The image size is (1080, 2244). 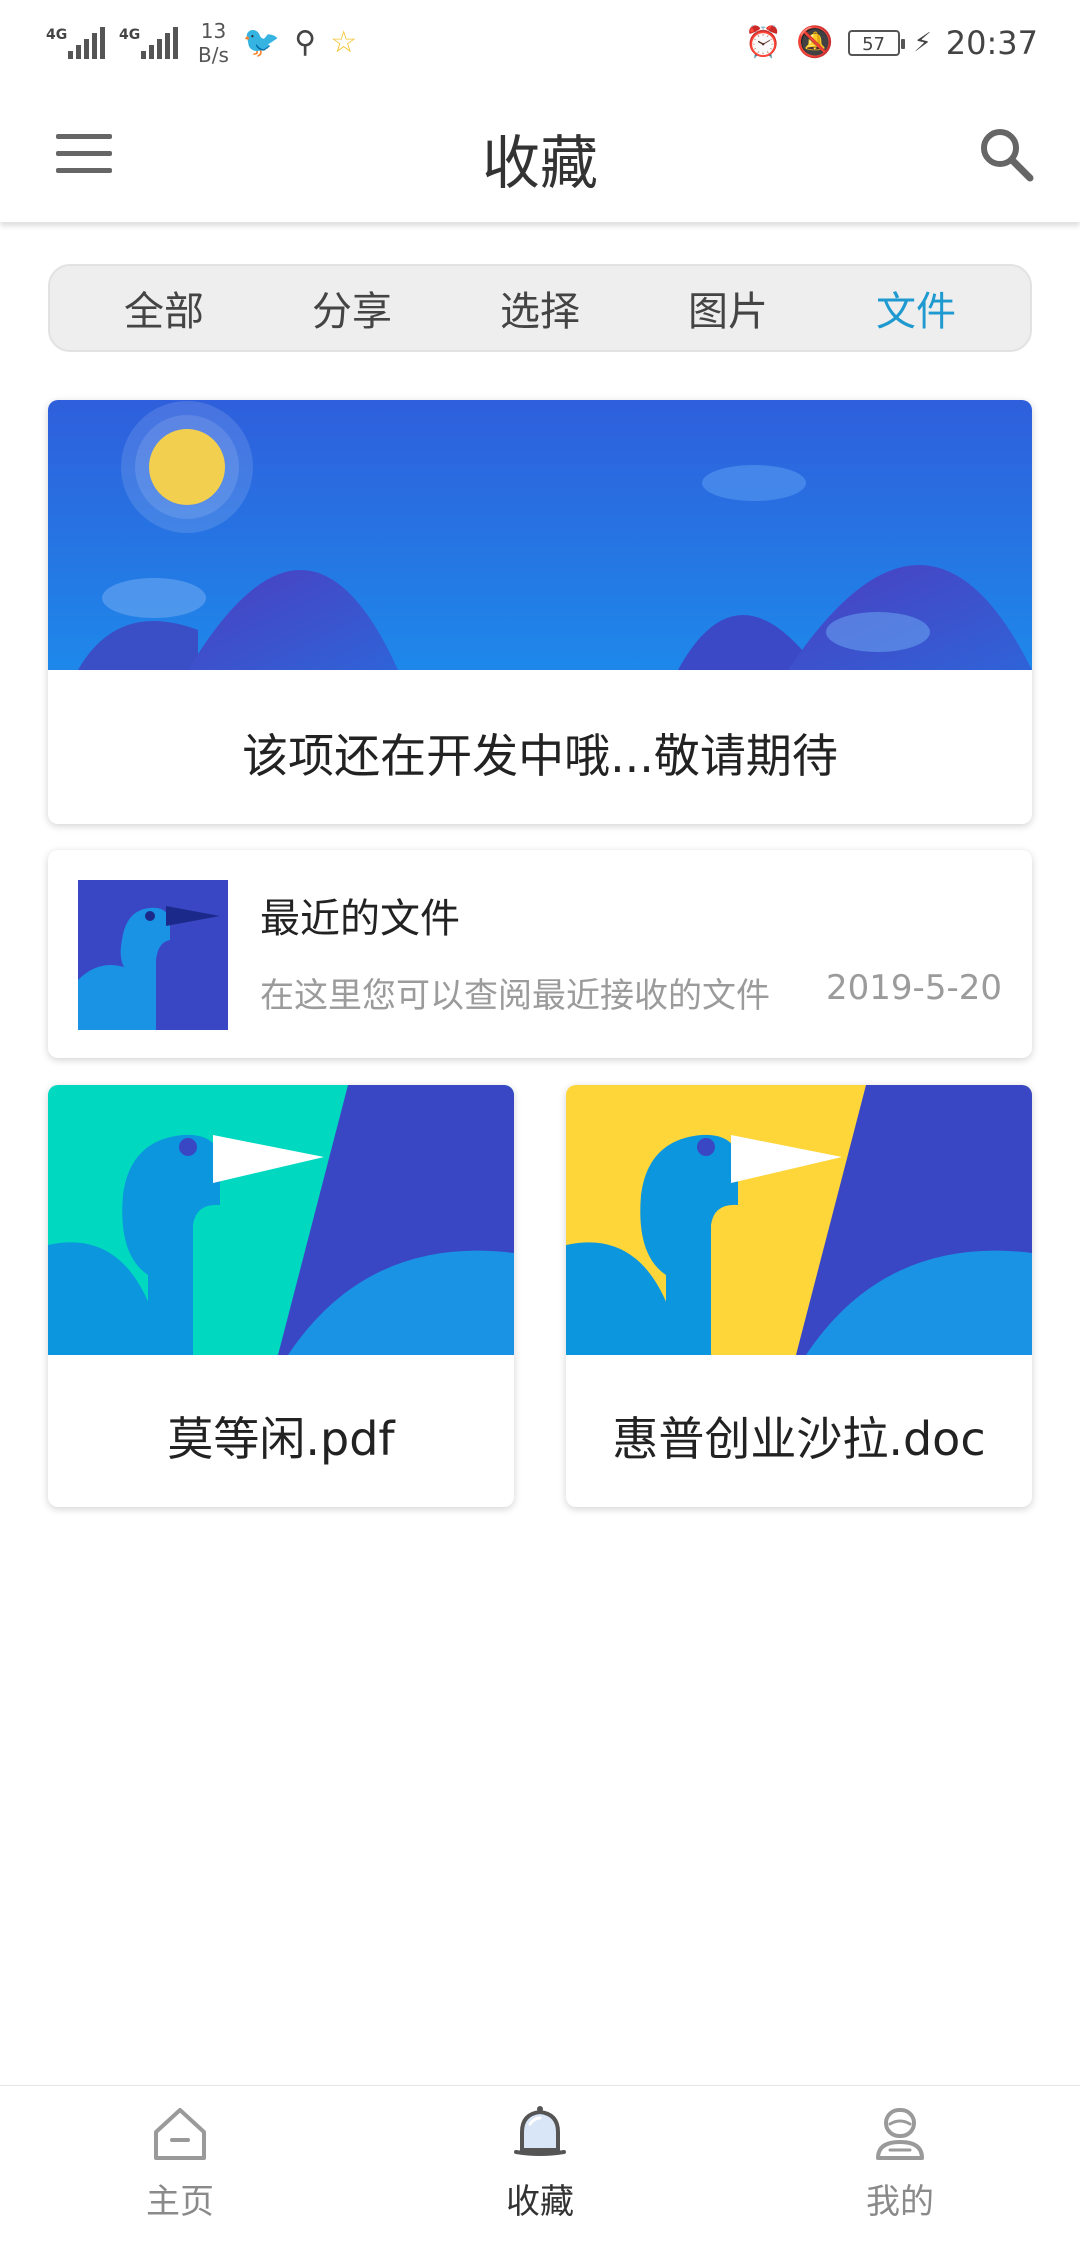 I want to click on under-development-message: 该项还在开发中哦...敬请期待, so click(x=540, y=756).